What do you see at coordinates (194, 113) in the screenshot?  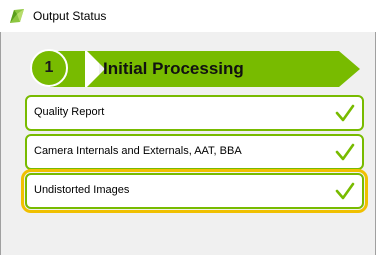 I see `status-item-quality-report: Quality Report` at bounding box center [194, 113].